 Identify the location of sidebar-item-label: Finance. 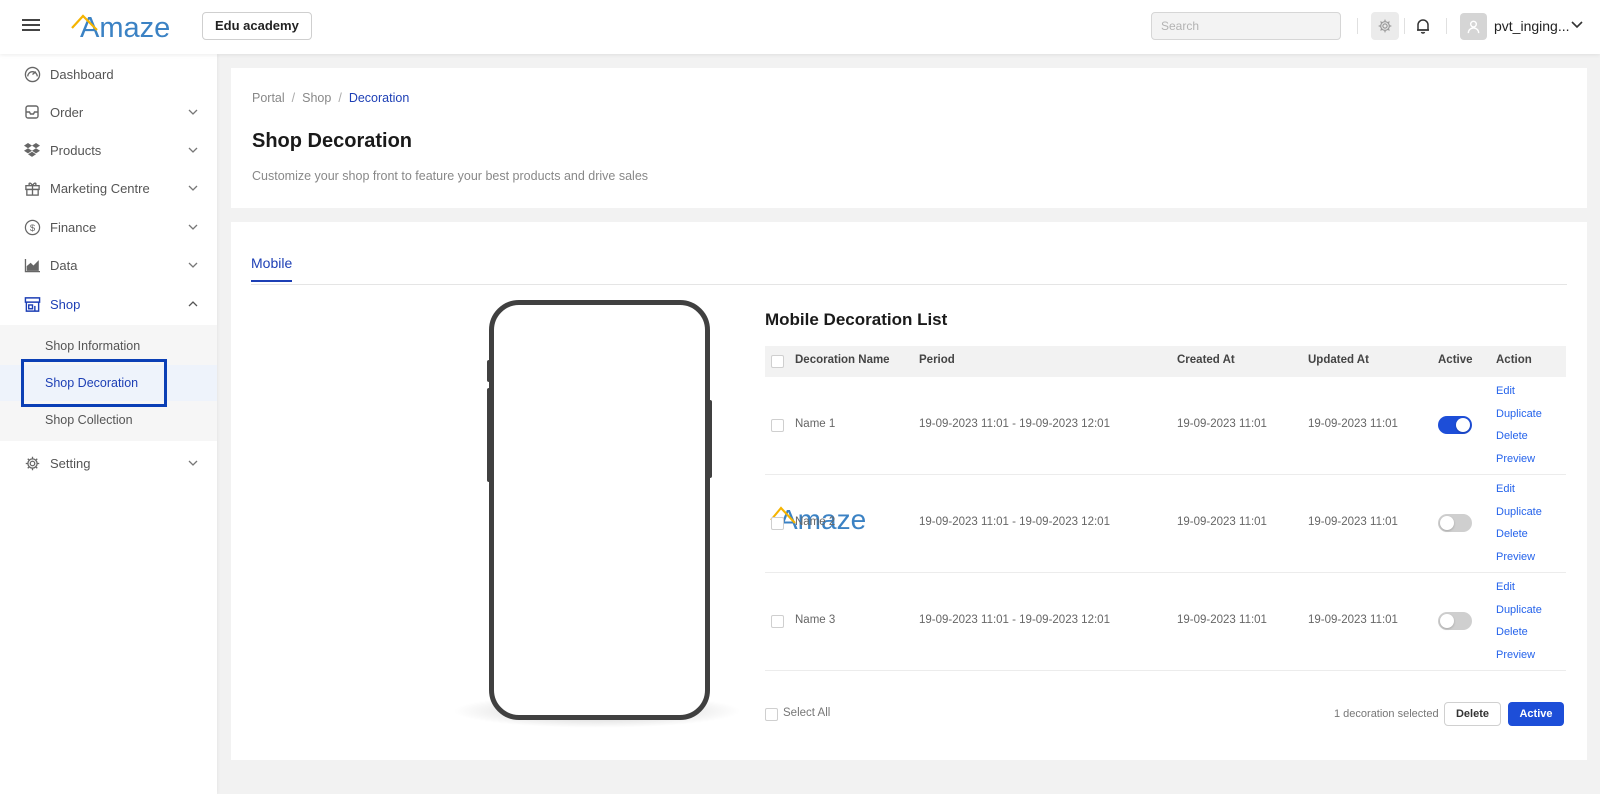
(73, 227).